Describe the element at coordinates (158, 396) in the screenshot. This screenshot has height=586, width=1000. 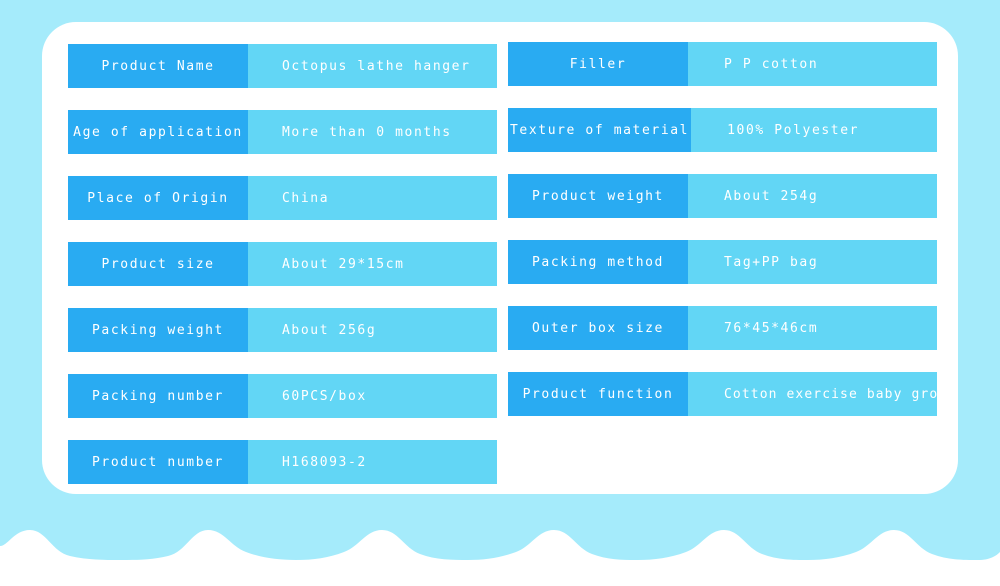
I see `spec-label: Packing number` at that location.